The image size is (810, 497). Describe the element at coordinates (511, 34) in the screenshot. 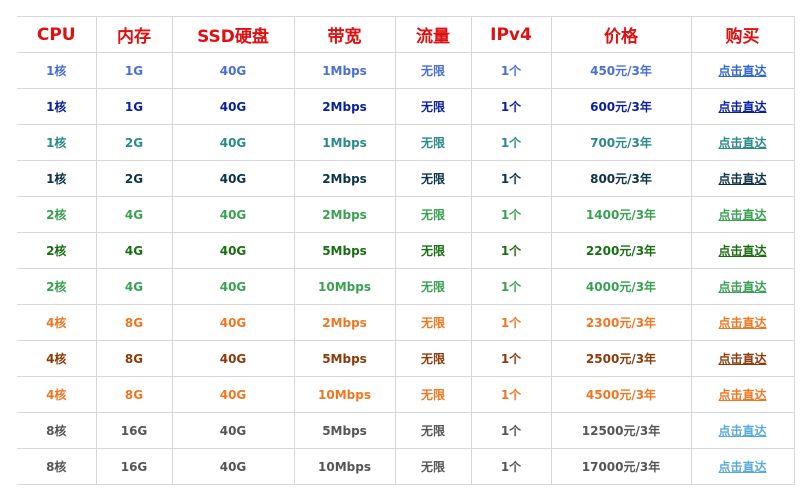

I see `header-ipv4: IPv4` at that location.